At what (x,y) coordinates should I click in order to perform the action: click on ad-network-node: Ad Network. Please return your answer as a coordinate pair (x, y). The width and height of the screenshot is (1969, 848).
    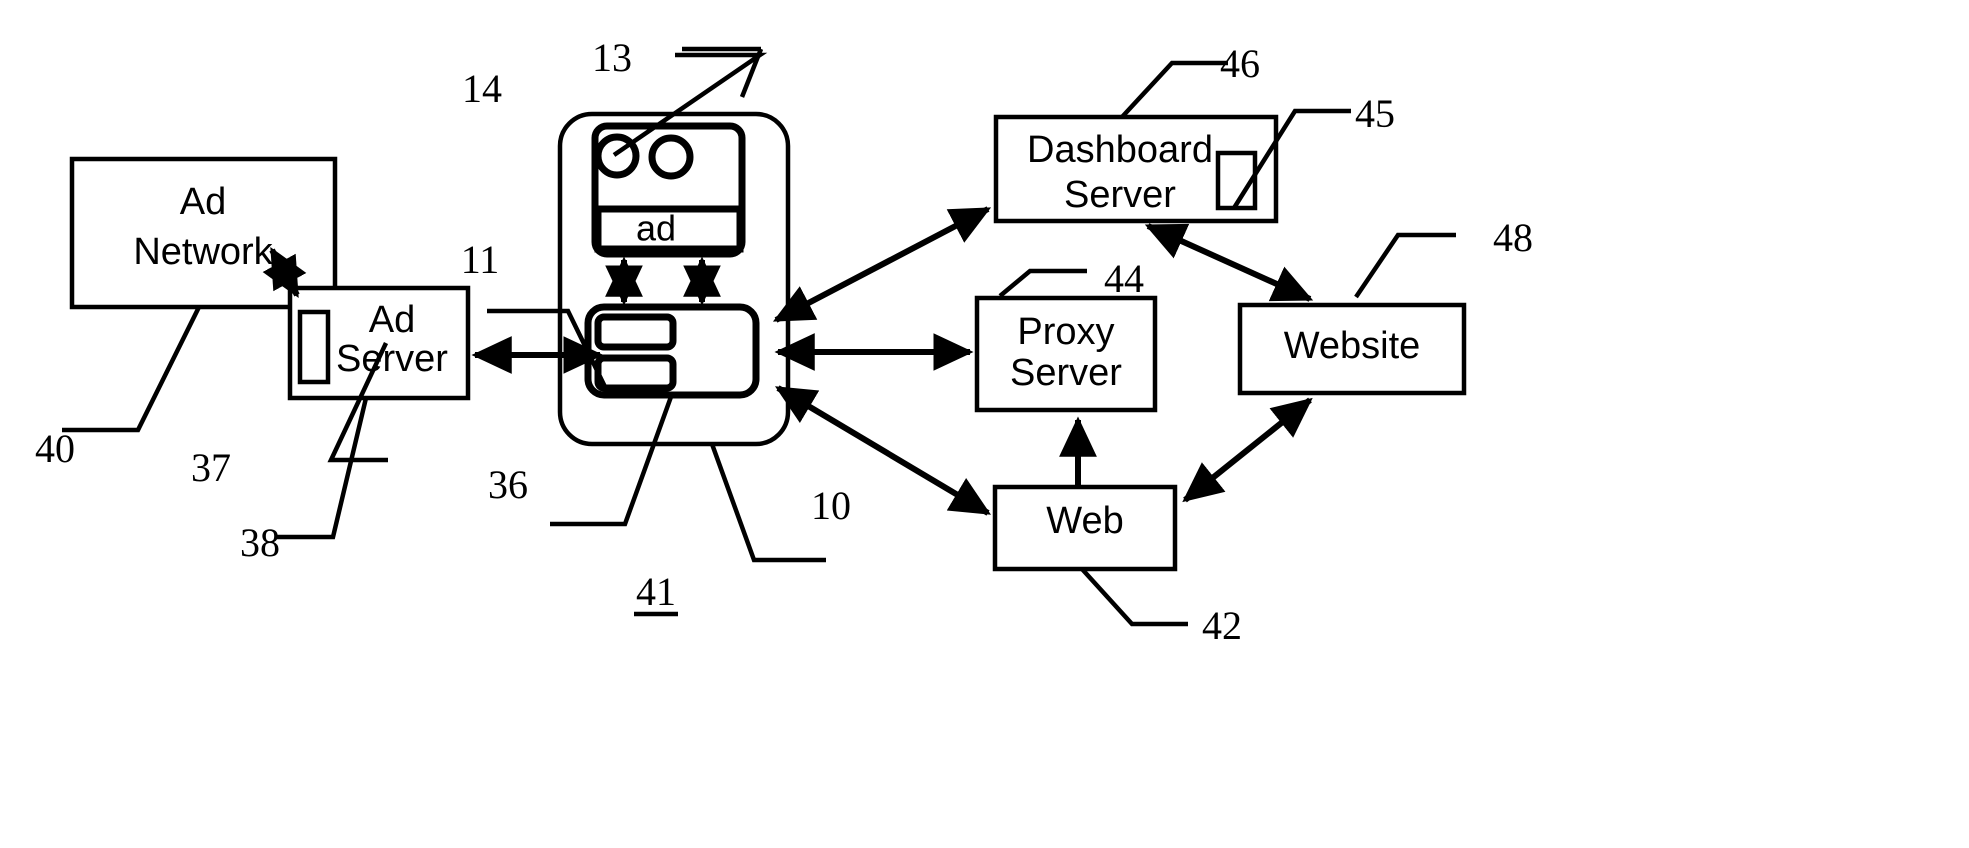
    Looking at the image, I should click on (203, 233).